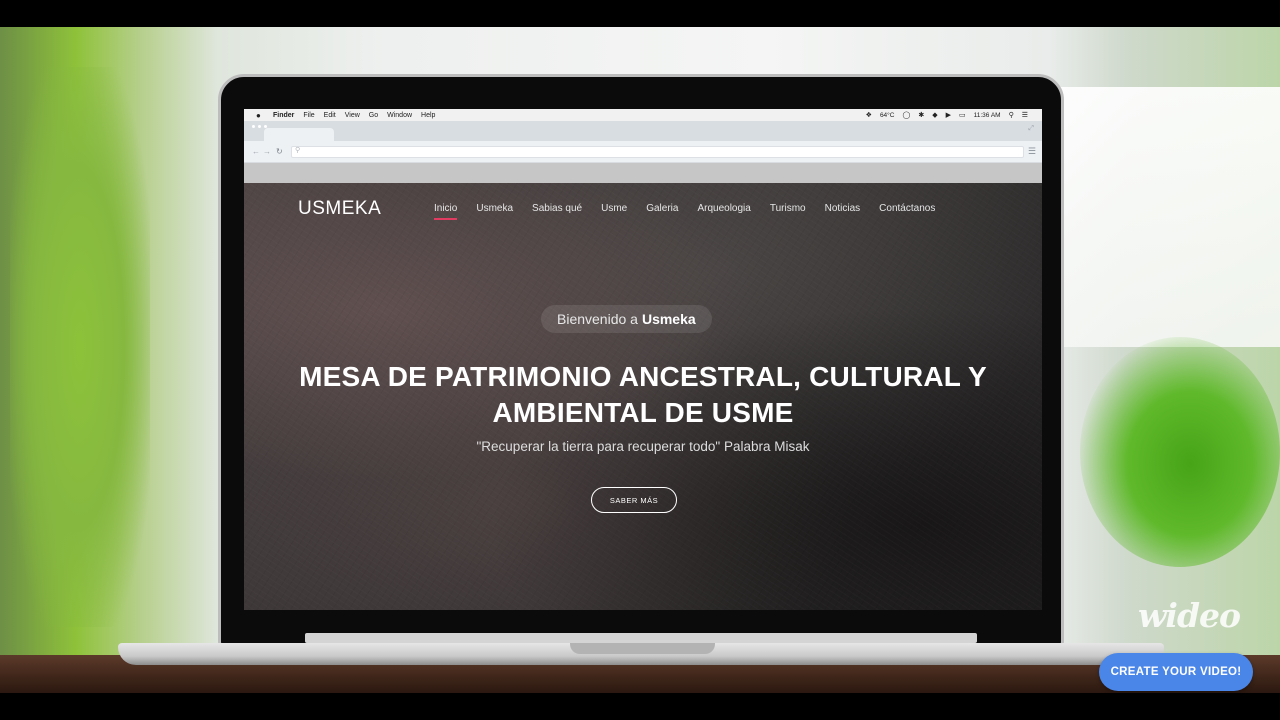 The width and height of the screenshot is (1280, 720). Describe the element at coordinates (641, 638) in the screenshot. I see `laptop-hinge` at that location.